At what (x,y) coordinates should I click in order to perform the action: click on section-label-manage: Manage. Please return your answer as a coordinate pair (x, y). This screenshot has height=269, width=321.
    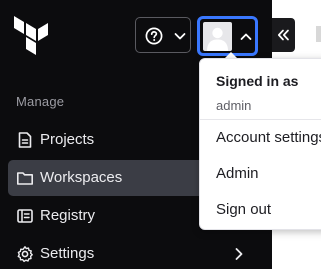
    Looking at the image, I should click on (40, 101).